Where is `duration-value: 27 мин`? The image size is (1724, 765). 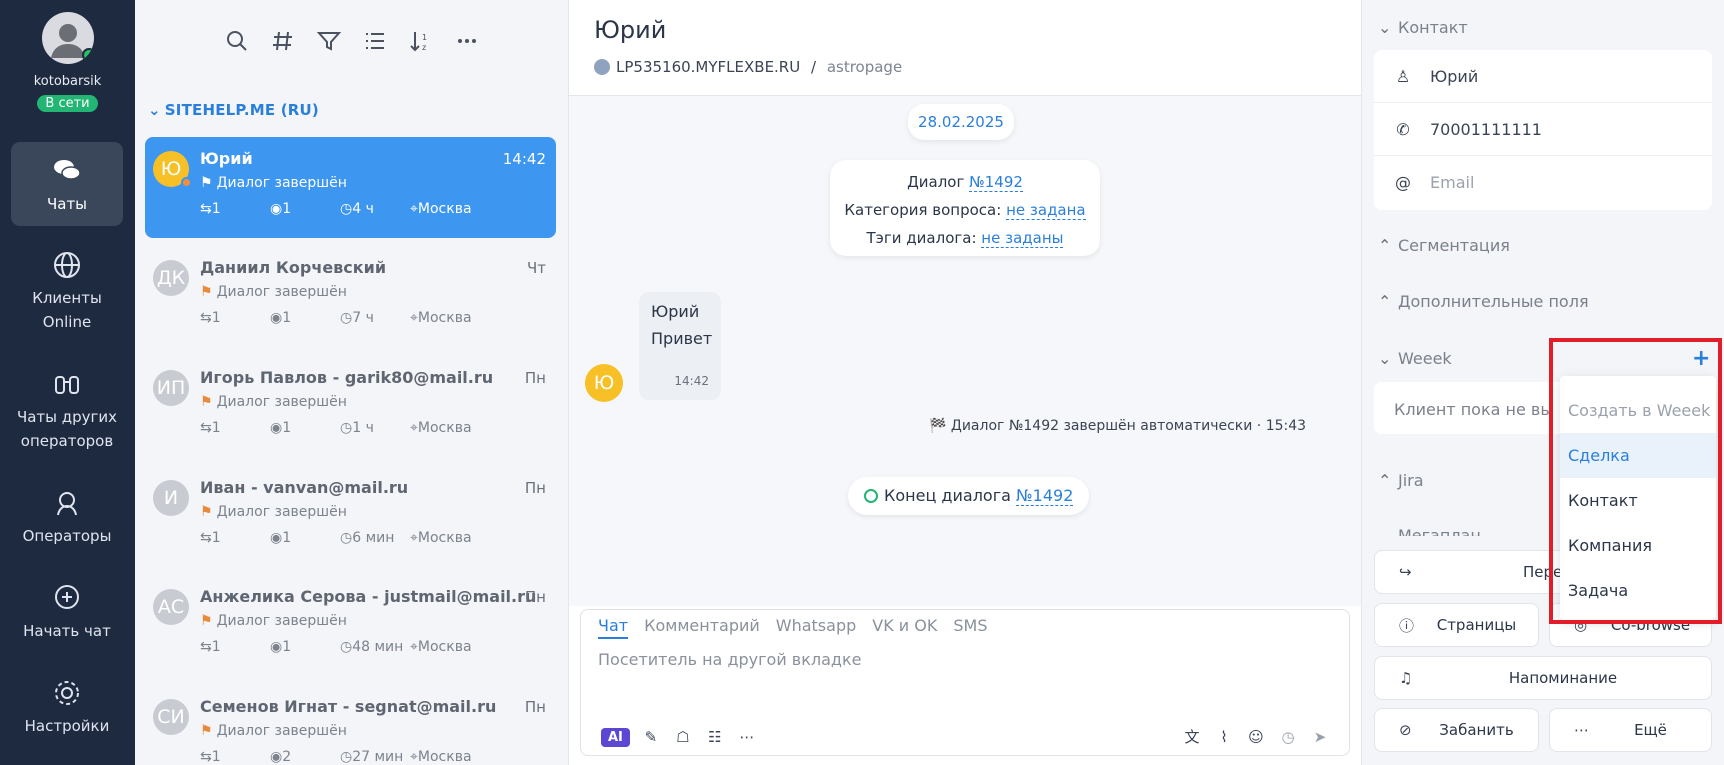 duration-value: 27 мин is located at coordinates (378, 757).